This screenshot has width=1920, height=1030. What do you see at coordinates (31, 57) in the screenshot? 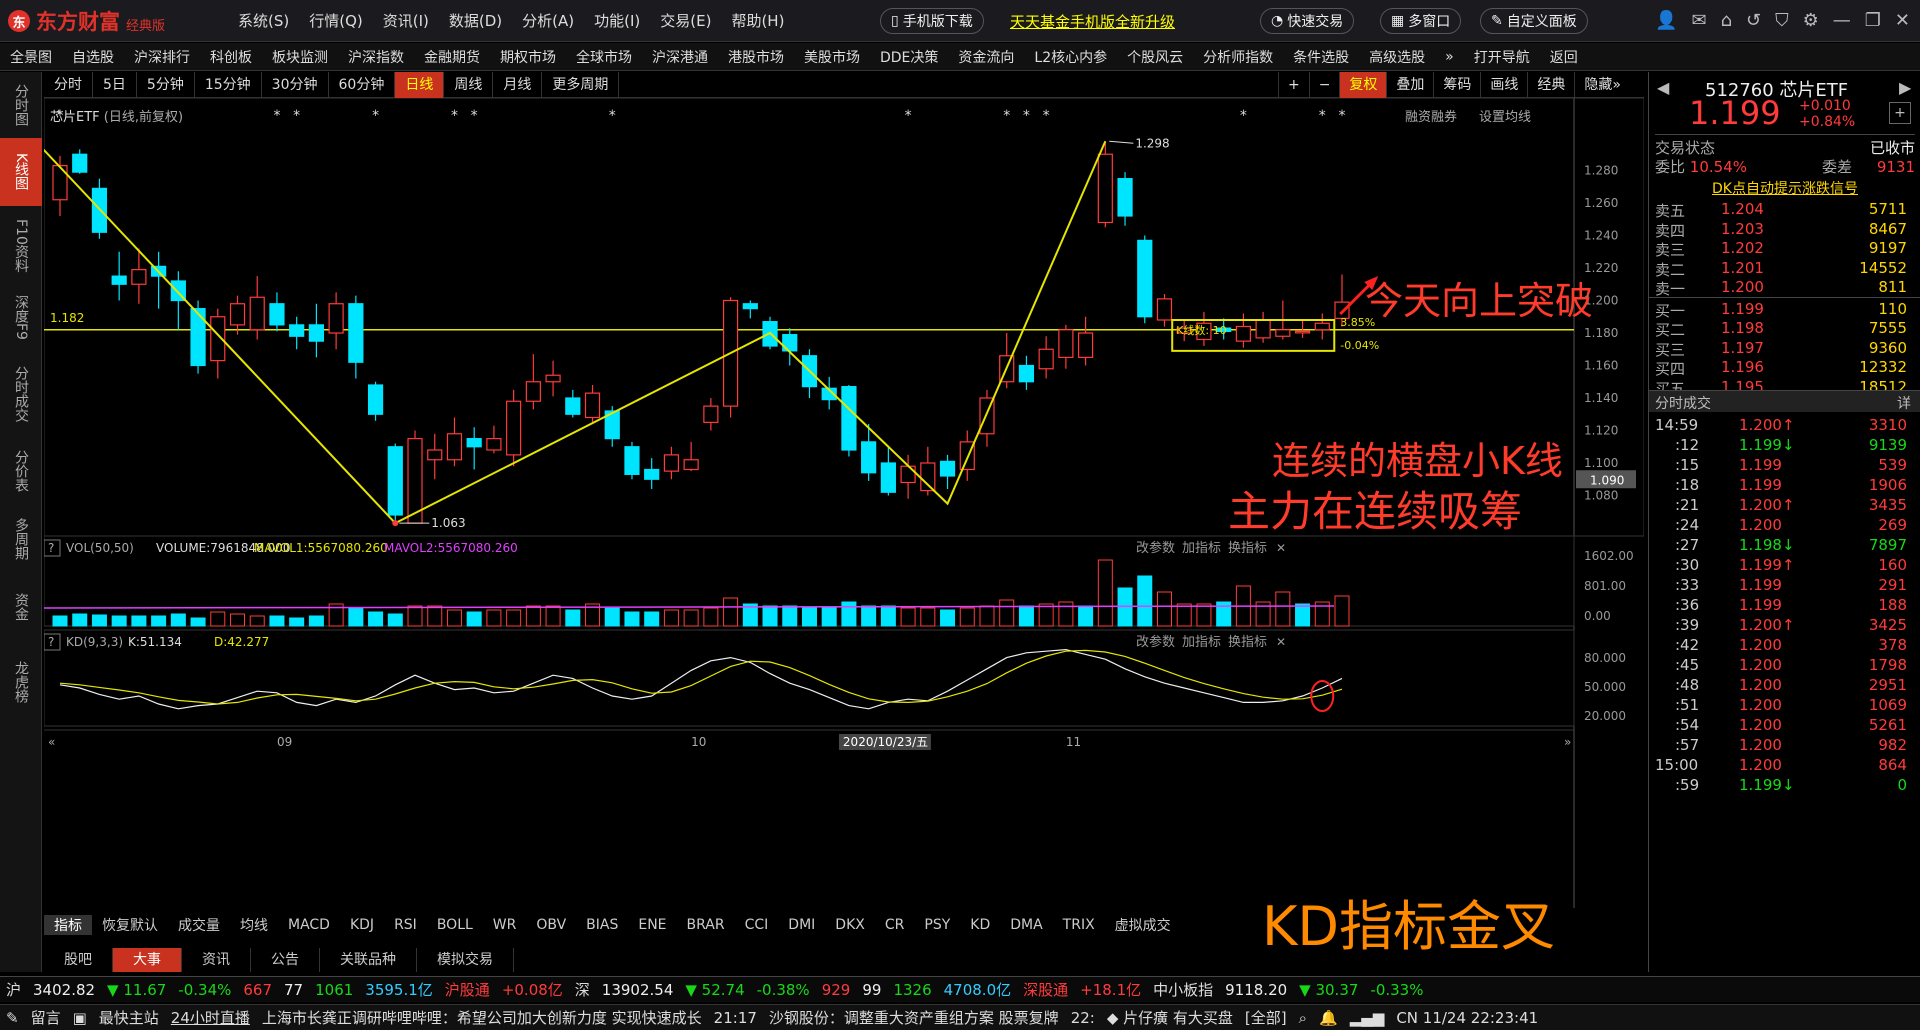
I see `nav-item-0: 全景图` at bounding box center [31, 57].